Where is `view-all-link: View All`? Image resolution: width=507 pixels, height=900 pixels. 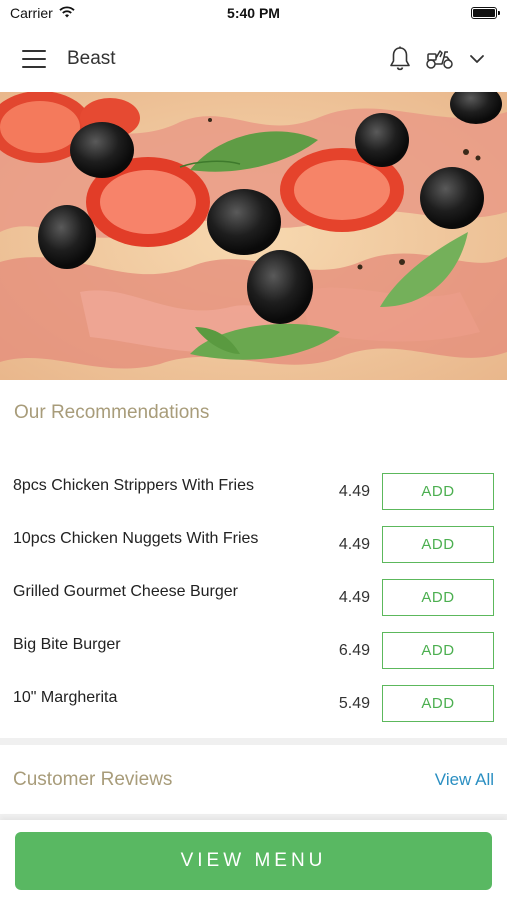
view-all-link: View All is located at coordinates (464, 780).